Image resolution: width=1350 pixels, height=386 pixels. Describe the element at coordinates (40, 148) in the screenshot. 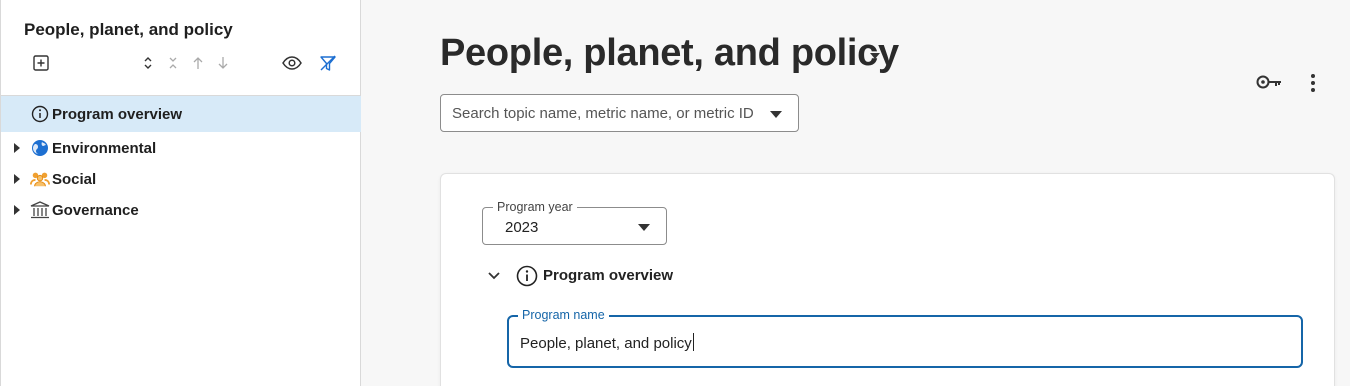

I see `globe-icon` at that location.